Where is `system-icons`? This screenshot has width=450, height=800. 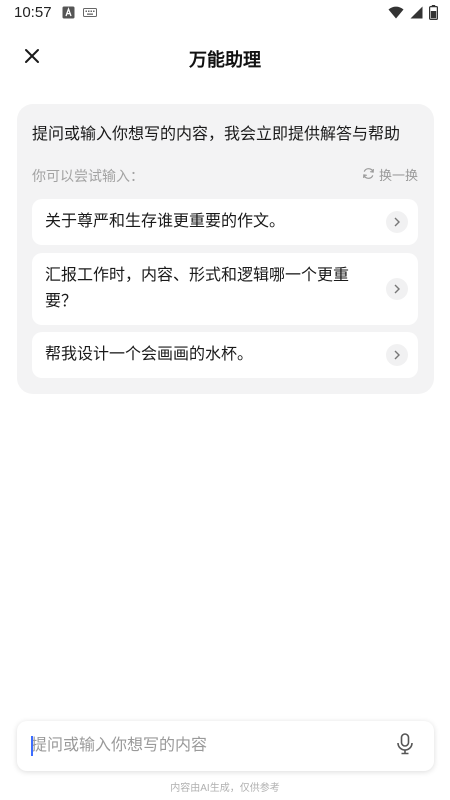 system-icons is located at coordinates (413, 15).